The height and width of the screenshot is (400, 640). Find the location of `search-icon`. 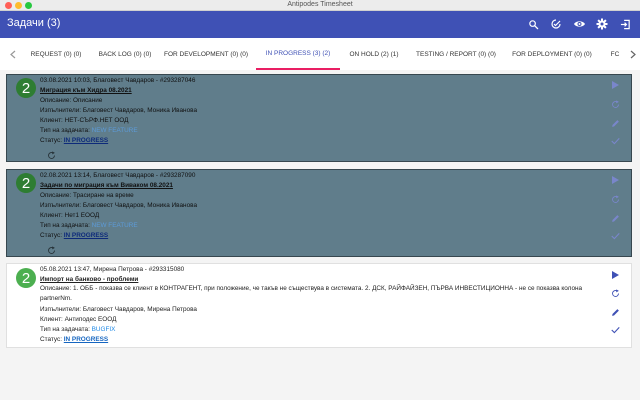

search-icon is located at coordinates (533, 24).